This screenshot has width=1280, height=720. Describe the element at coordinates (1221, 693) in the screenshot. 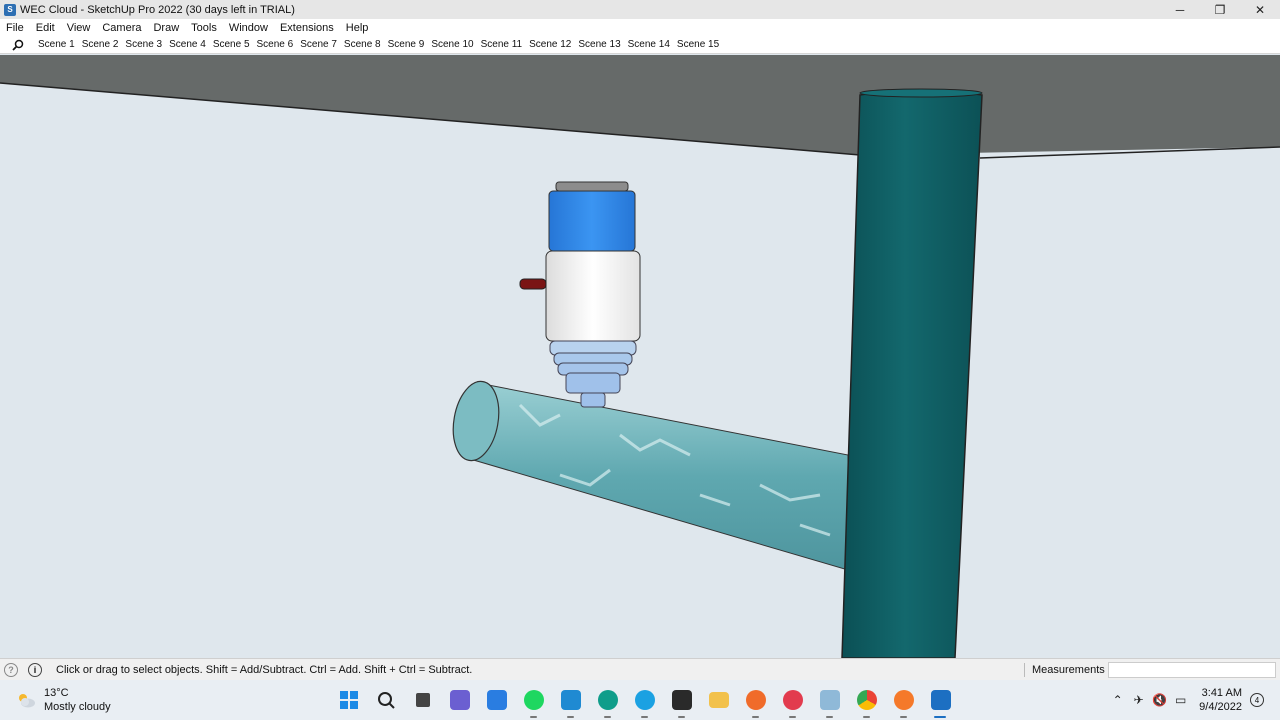

I see `clock-time: 3:41 AM` at that location.